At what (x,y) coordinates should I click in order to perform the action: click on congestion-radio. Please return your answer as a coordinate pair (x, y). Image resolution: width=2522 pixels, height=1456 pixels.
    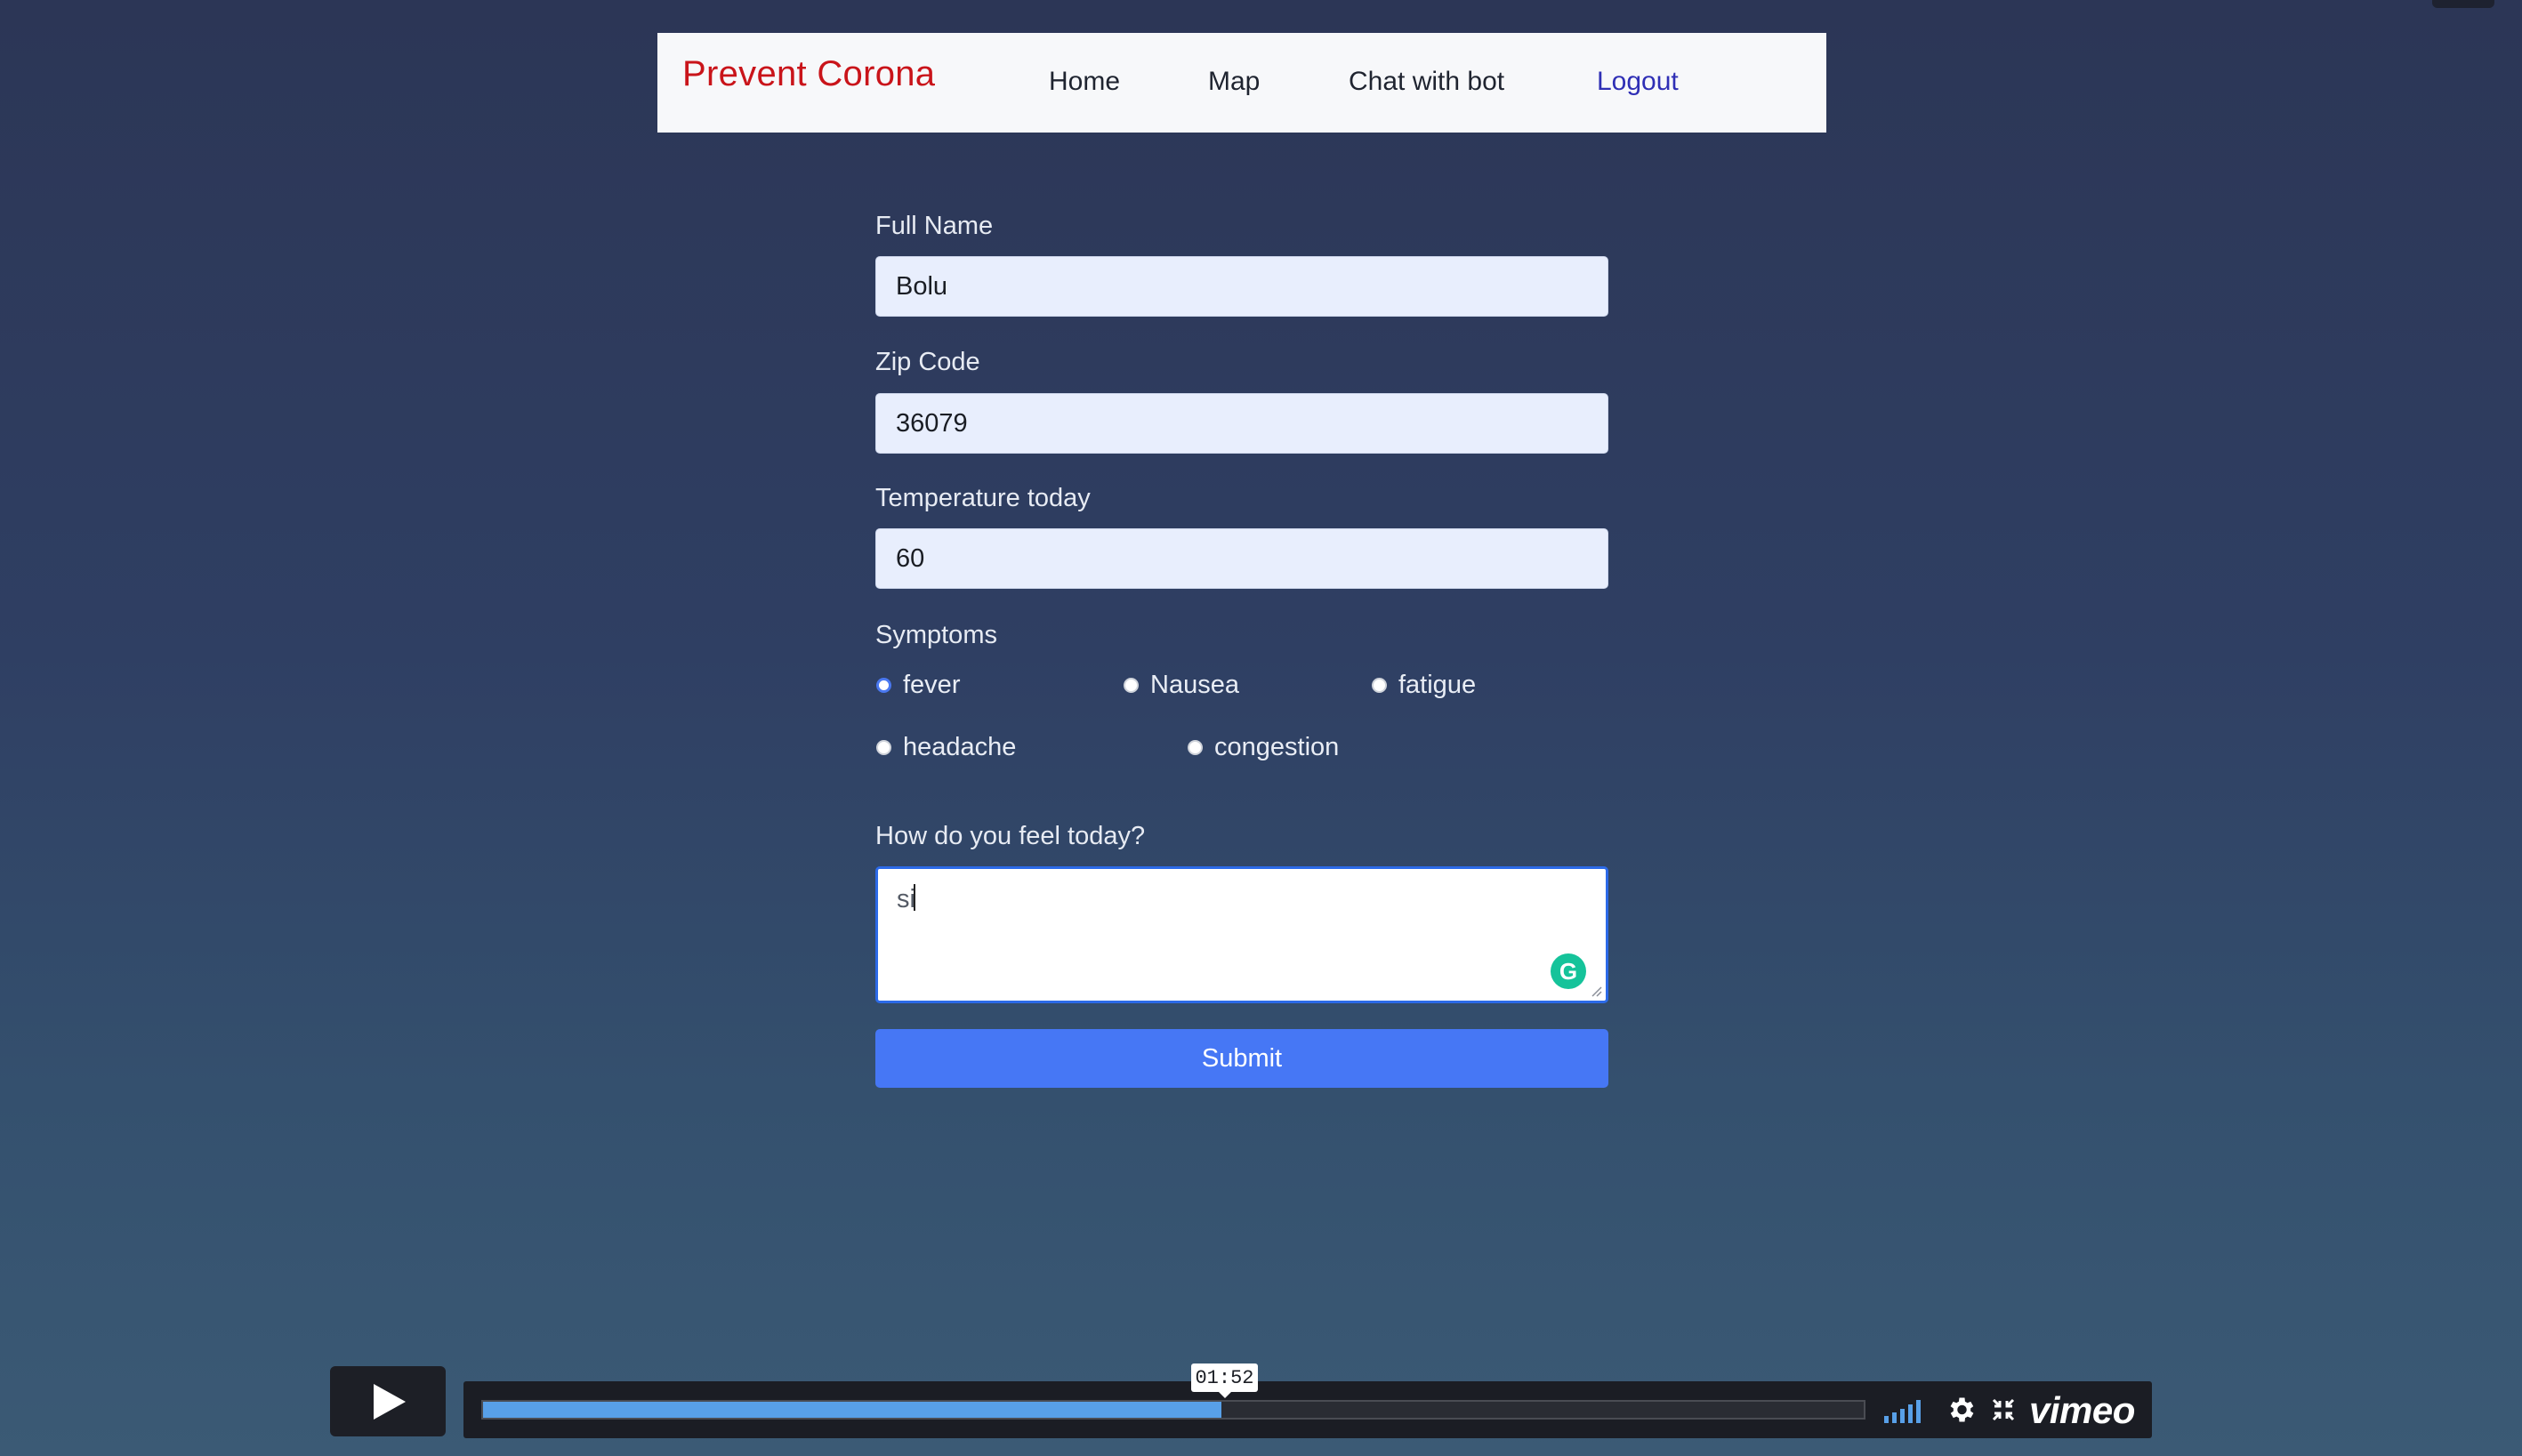
    Looking at the image, I should click on (1195, 747).